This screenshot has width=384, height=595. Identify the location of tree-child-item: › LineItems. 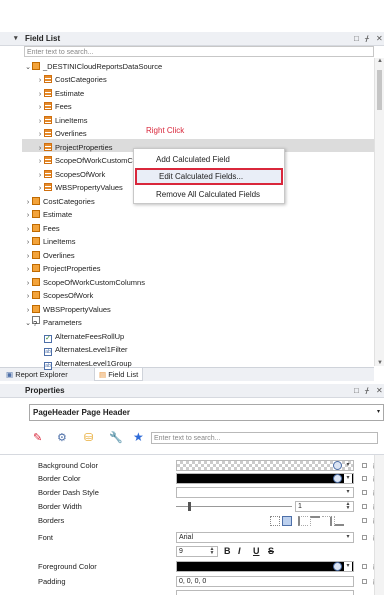
(62, 120).